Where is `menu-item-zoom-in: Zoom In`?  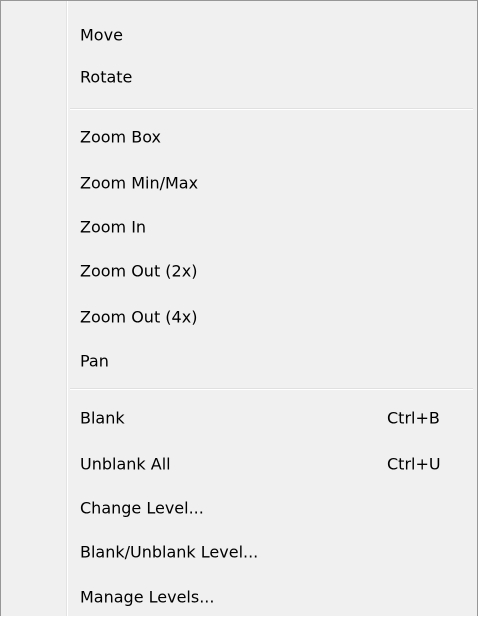
menu-item-zoom-in: Zoom In is located at coordinates (239, 227).